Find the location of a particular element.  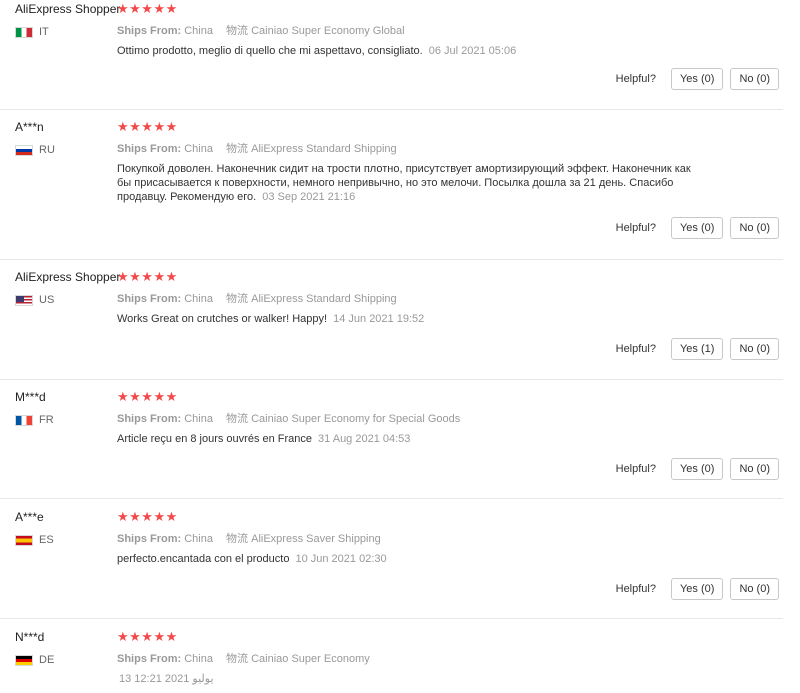

review-body: perfecto.encantada con el producto is located at coordinates (203, 559).